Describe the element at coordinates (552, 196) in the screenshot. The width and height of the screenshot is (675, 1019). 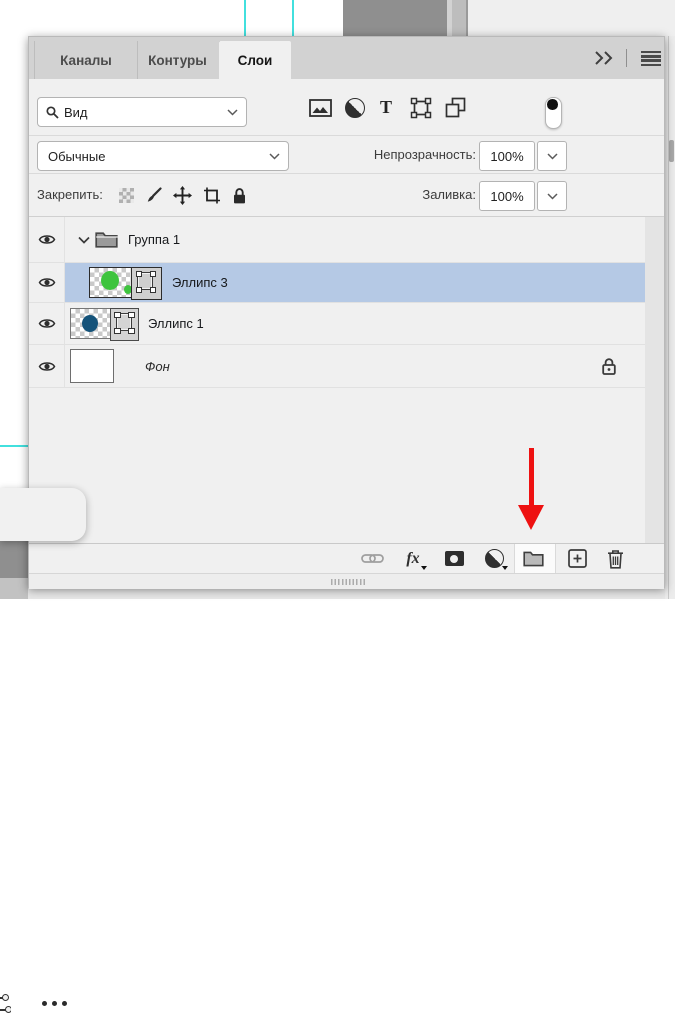
I see `fill-dropdown-button` at that location.